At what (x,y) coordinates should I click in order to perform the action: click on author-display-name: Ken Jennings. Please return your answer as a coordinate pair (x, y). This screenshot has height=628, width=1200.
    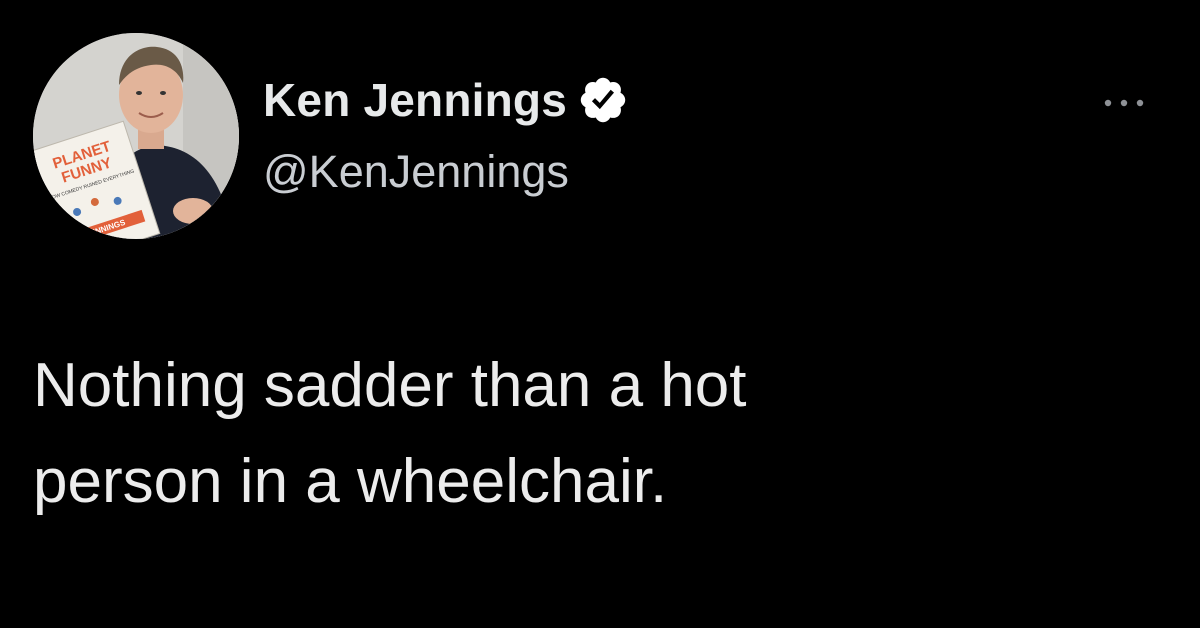
    Looking at the image, I should click on (415, 100).